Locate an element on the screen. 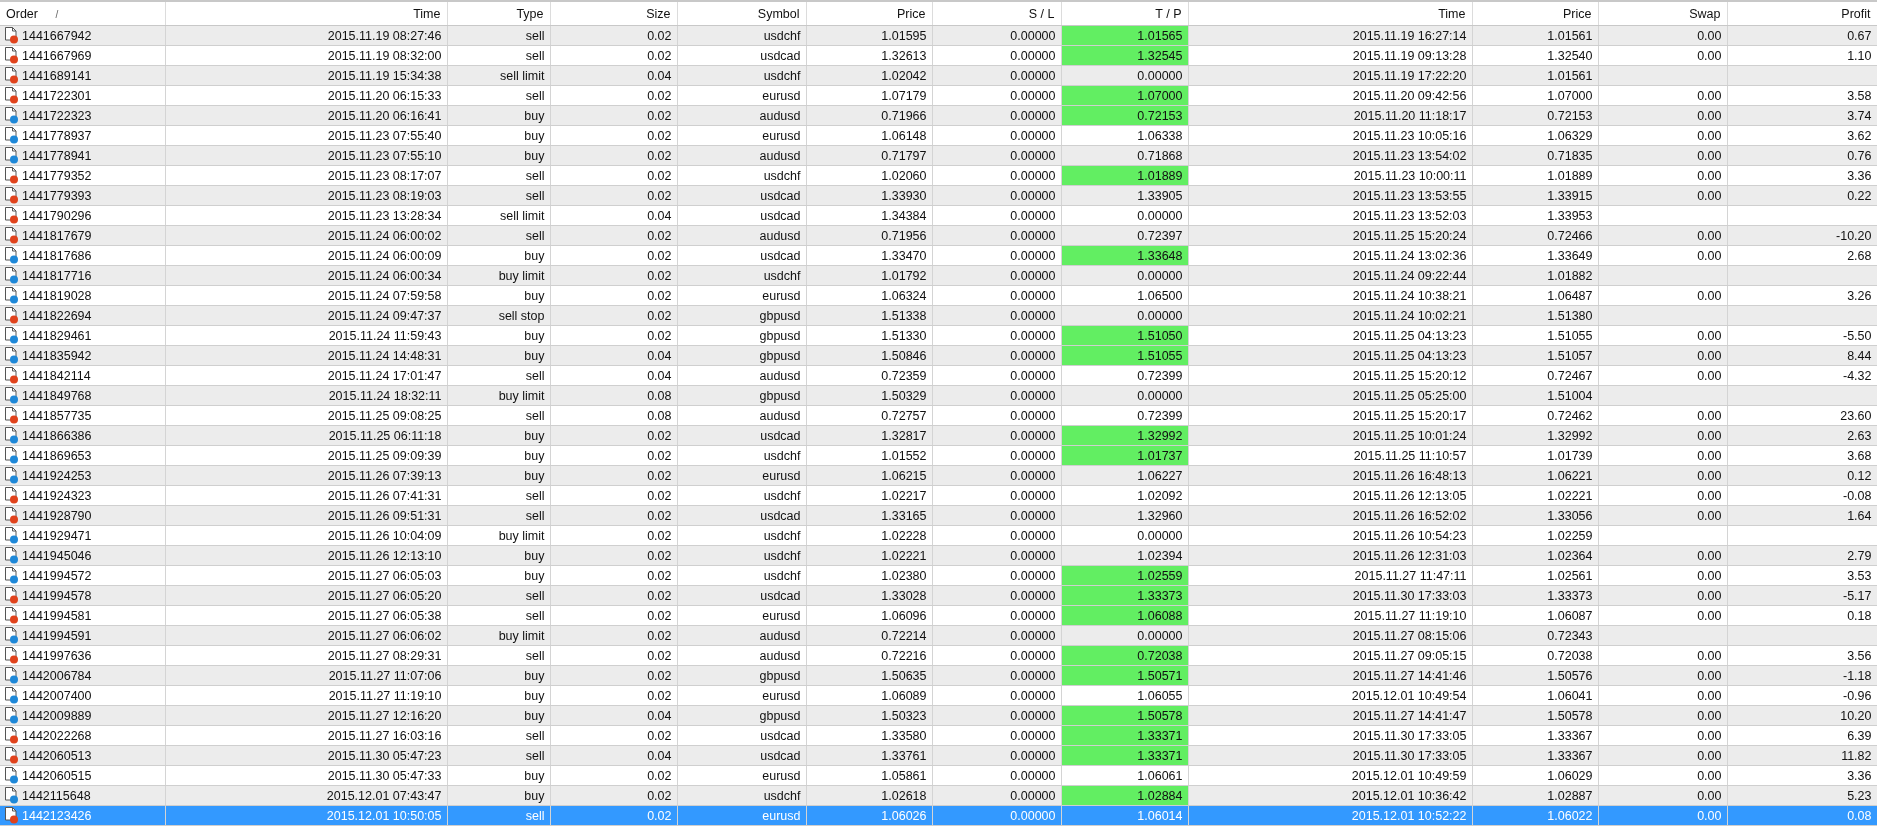  table-row: 1441817686 2015.11.24 06:00:09 buy 0.02 usdcad 1.33470 0.00000 1.33648 2015.11.24 13:02:36 1.33649 0.00 2.68 is located at coordinates (938, 255).